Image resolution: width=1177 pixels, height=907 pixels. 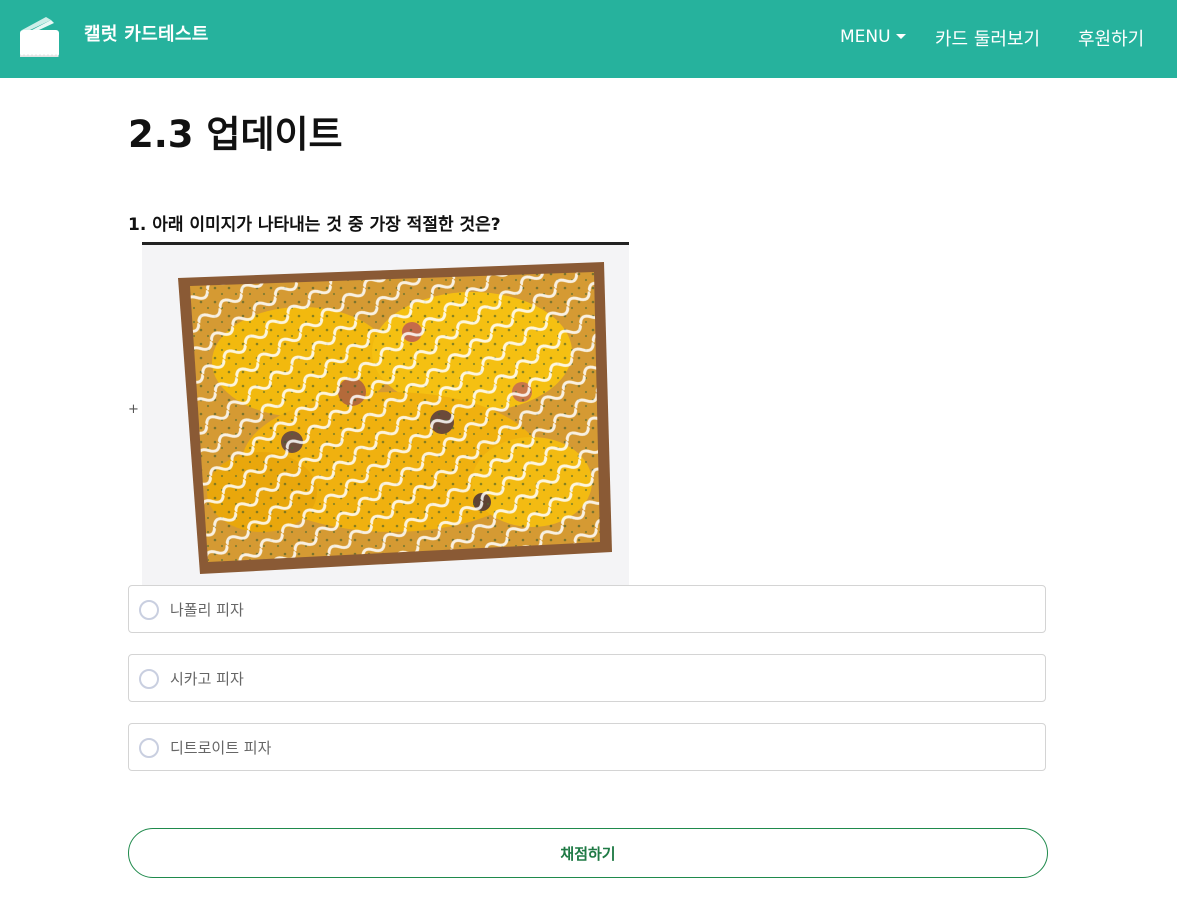 What do you see at coordinates (133, 409) in the screenshot?
I see `plus-marker: +` at bounding box center [133, 409].